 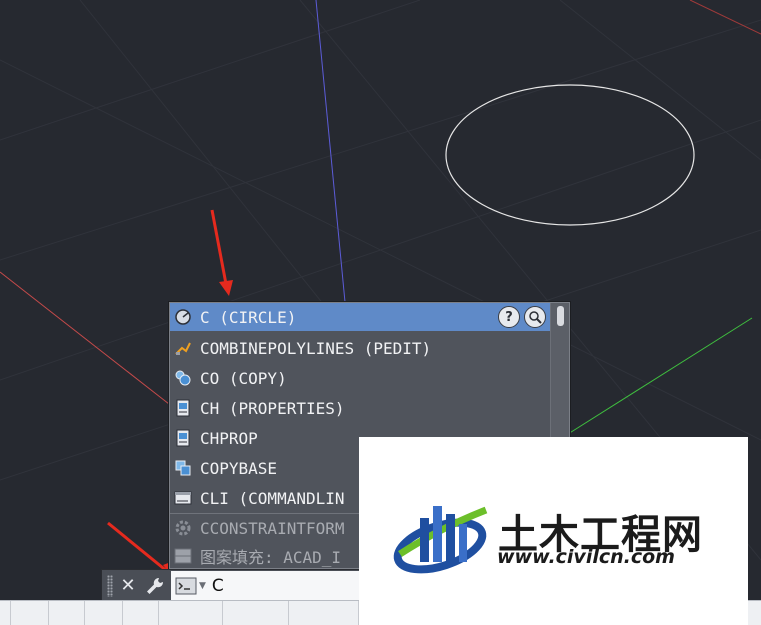 What do you see at coordinates (110, 586) in the screenshot?
I see `drag-handle` at bounding box center [110, 586].